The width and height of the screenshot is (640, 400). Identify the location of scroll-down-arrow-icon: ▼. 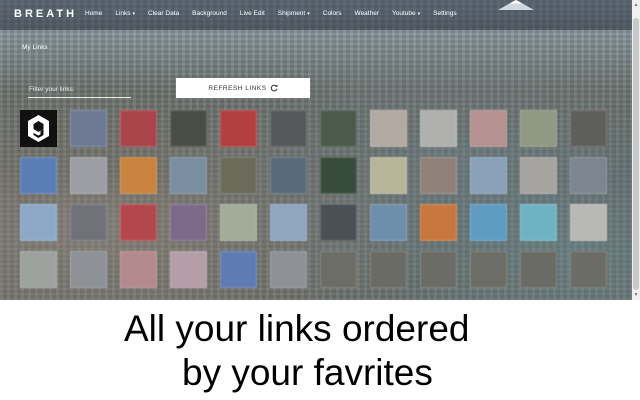
(636, 295).